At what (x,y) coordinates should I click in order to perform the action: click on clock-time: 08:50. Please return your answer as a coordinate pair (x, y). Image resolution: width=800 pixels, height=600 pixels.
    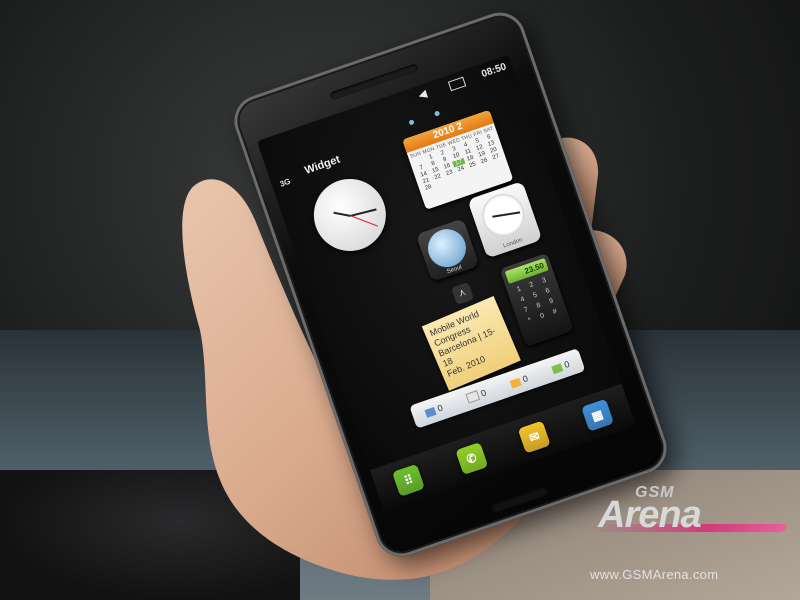
    Looking at the image, I should click on (494, 71).